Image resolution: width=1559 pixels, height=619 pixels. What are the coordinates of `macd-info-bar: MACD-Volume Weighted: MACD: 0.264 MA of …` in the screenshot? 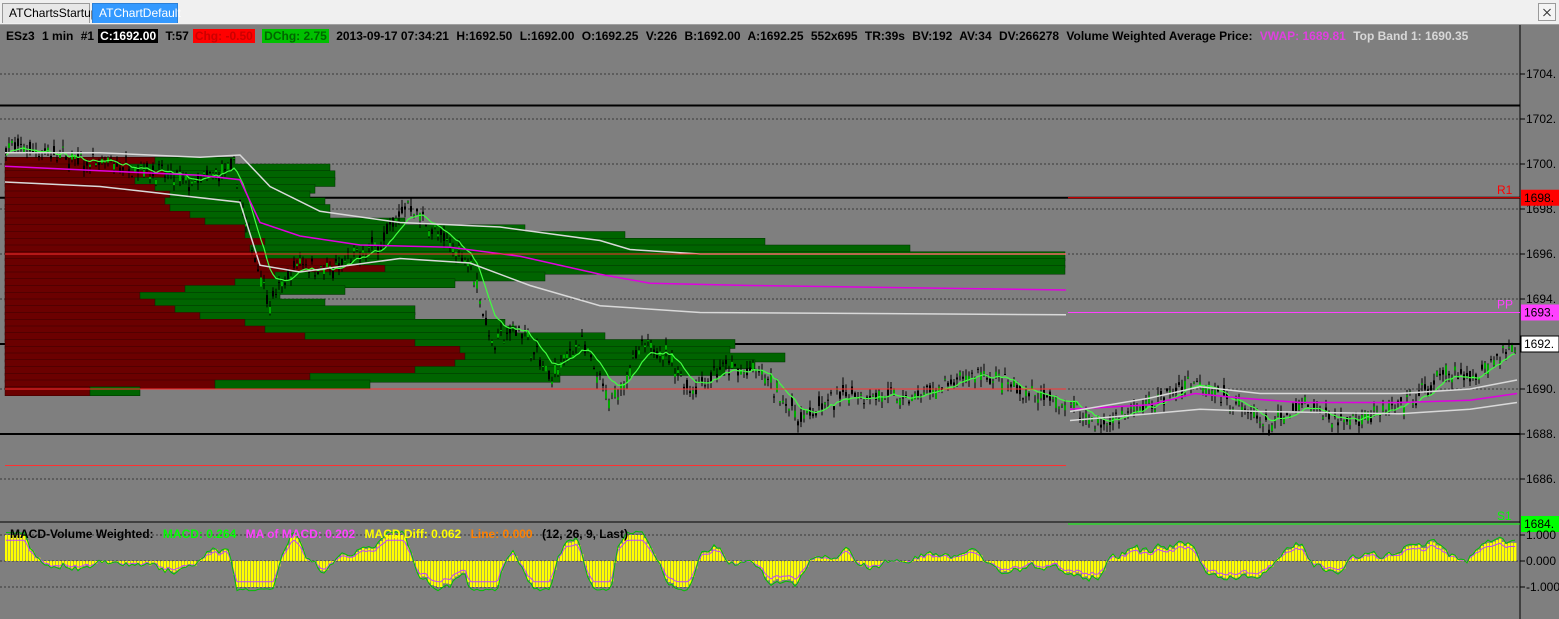 It's located at (322, 534).